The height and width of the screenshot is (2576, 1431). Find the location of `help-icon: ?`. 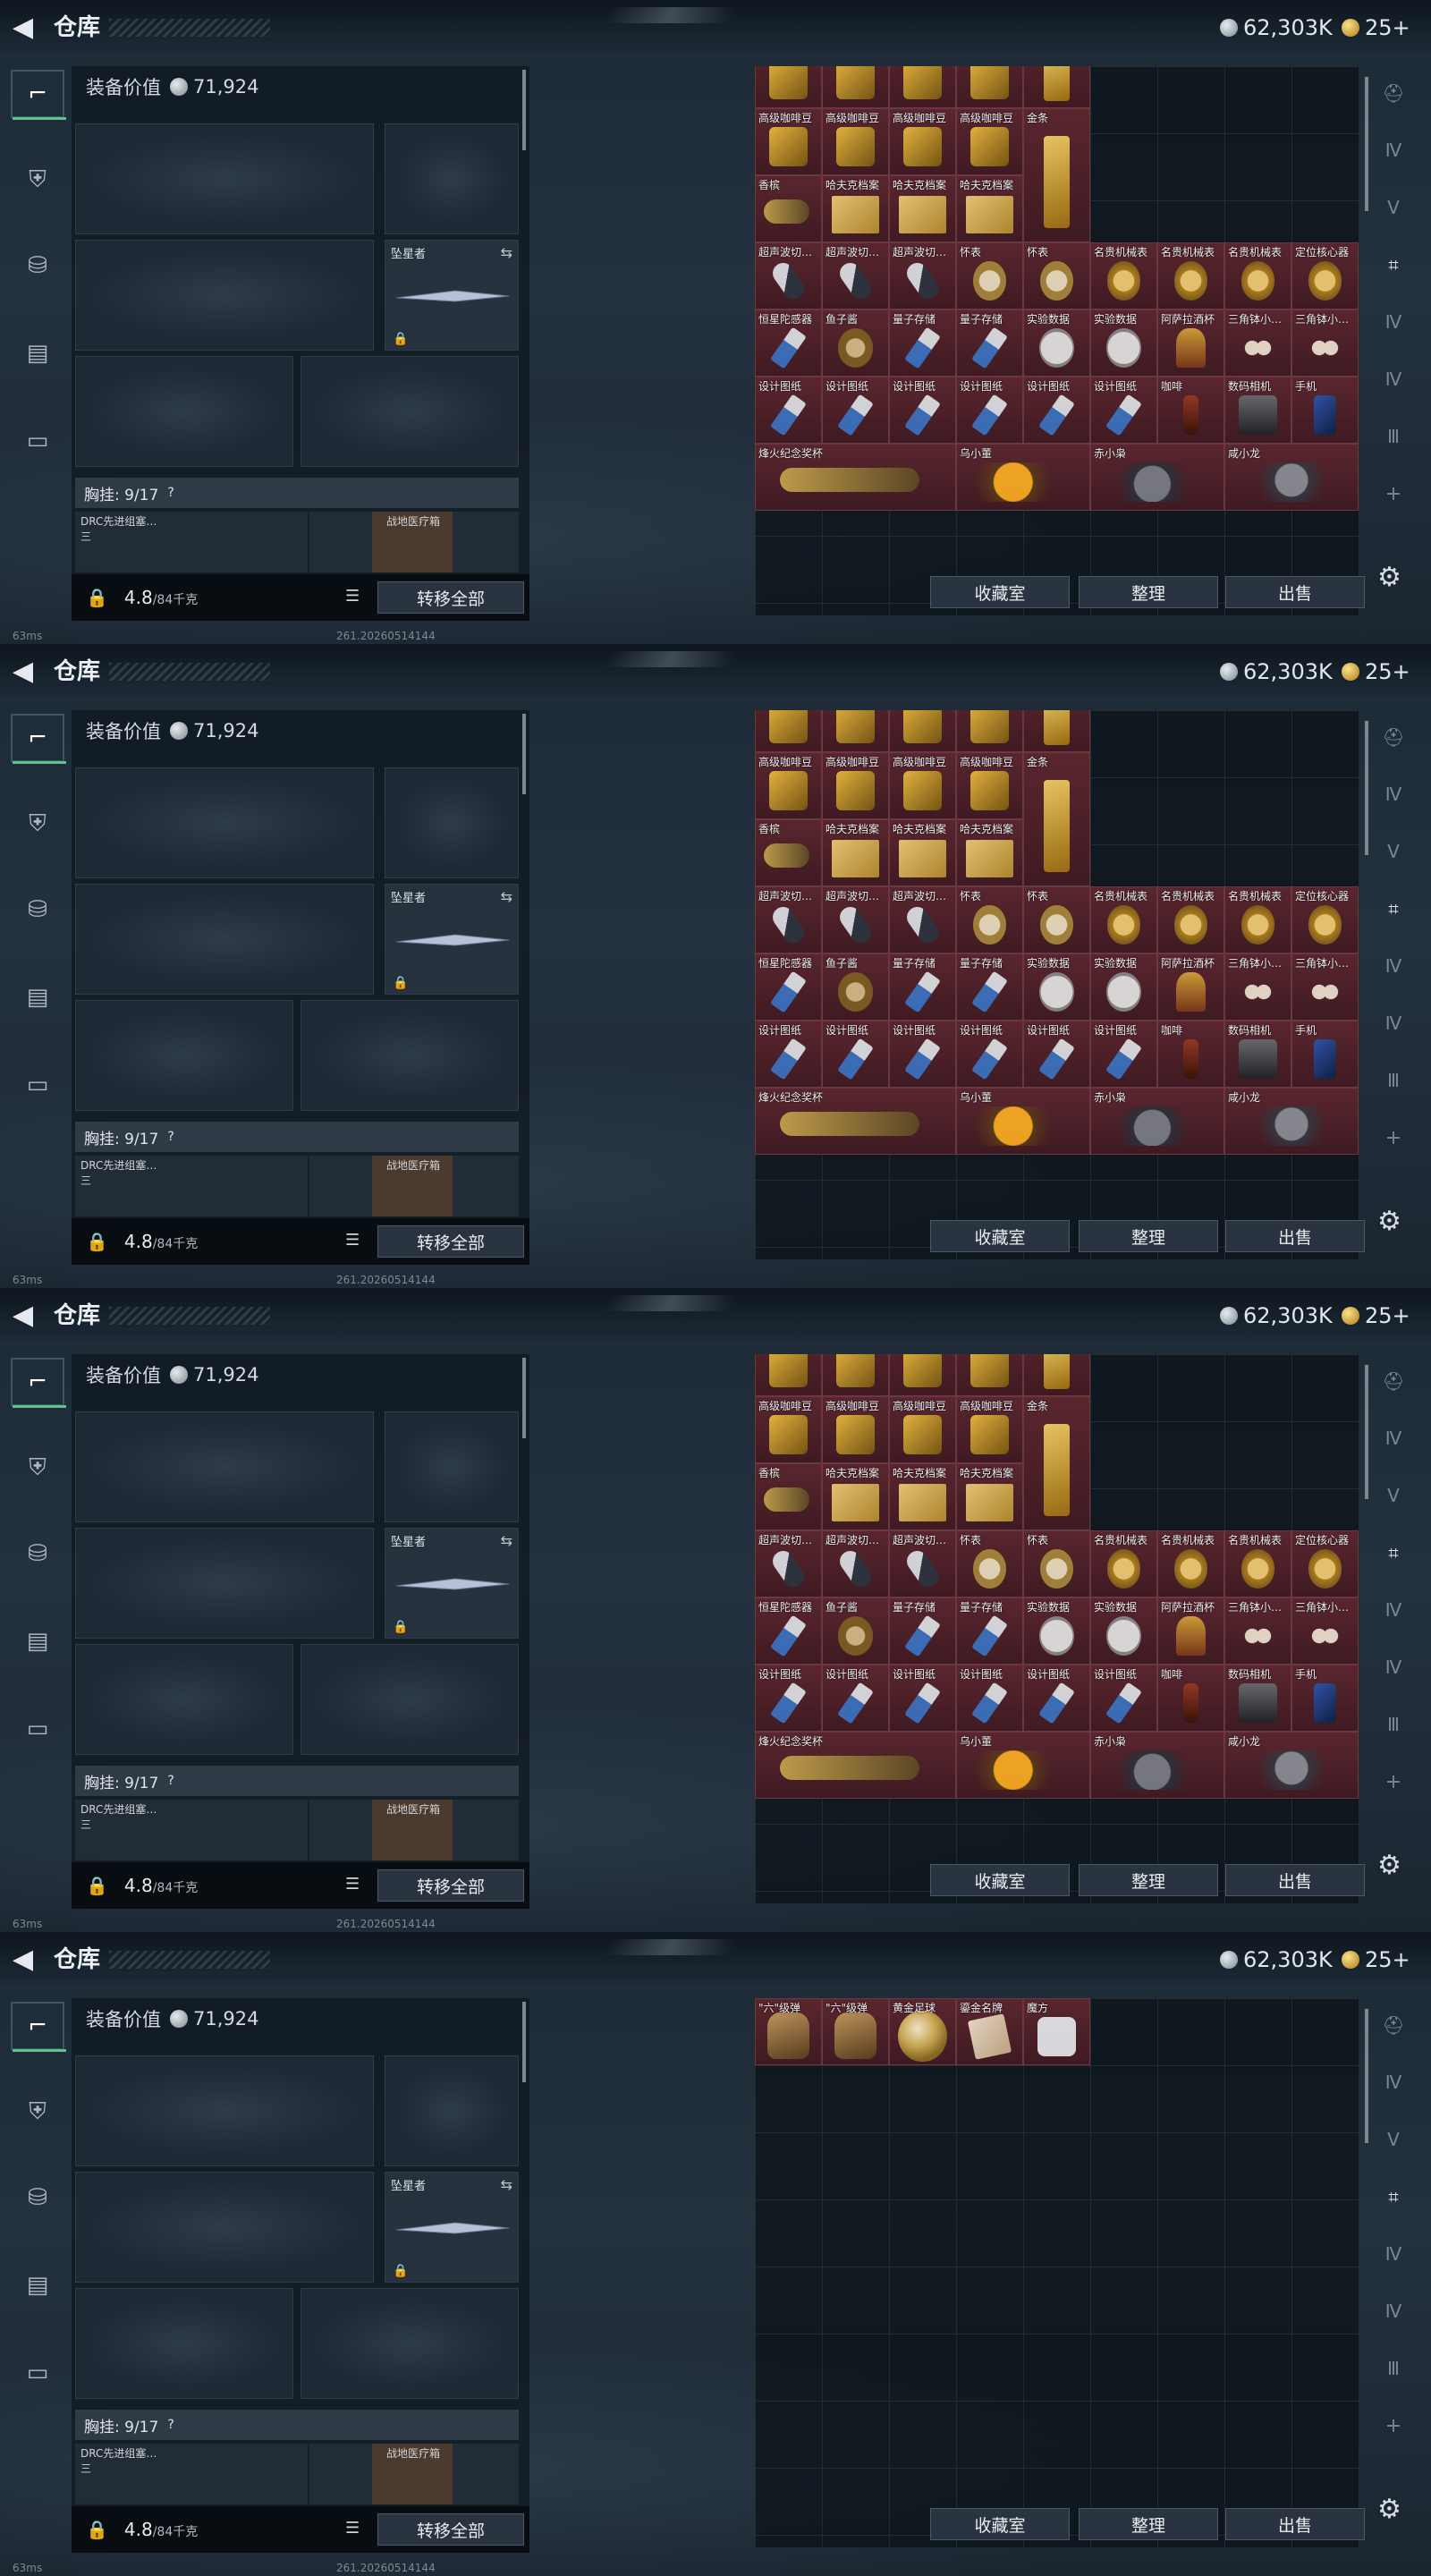

help-icon: ? is located at coordinates (171, 2425).